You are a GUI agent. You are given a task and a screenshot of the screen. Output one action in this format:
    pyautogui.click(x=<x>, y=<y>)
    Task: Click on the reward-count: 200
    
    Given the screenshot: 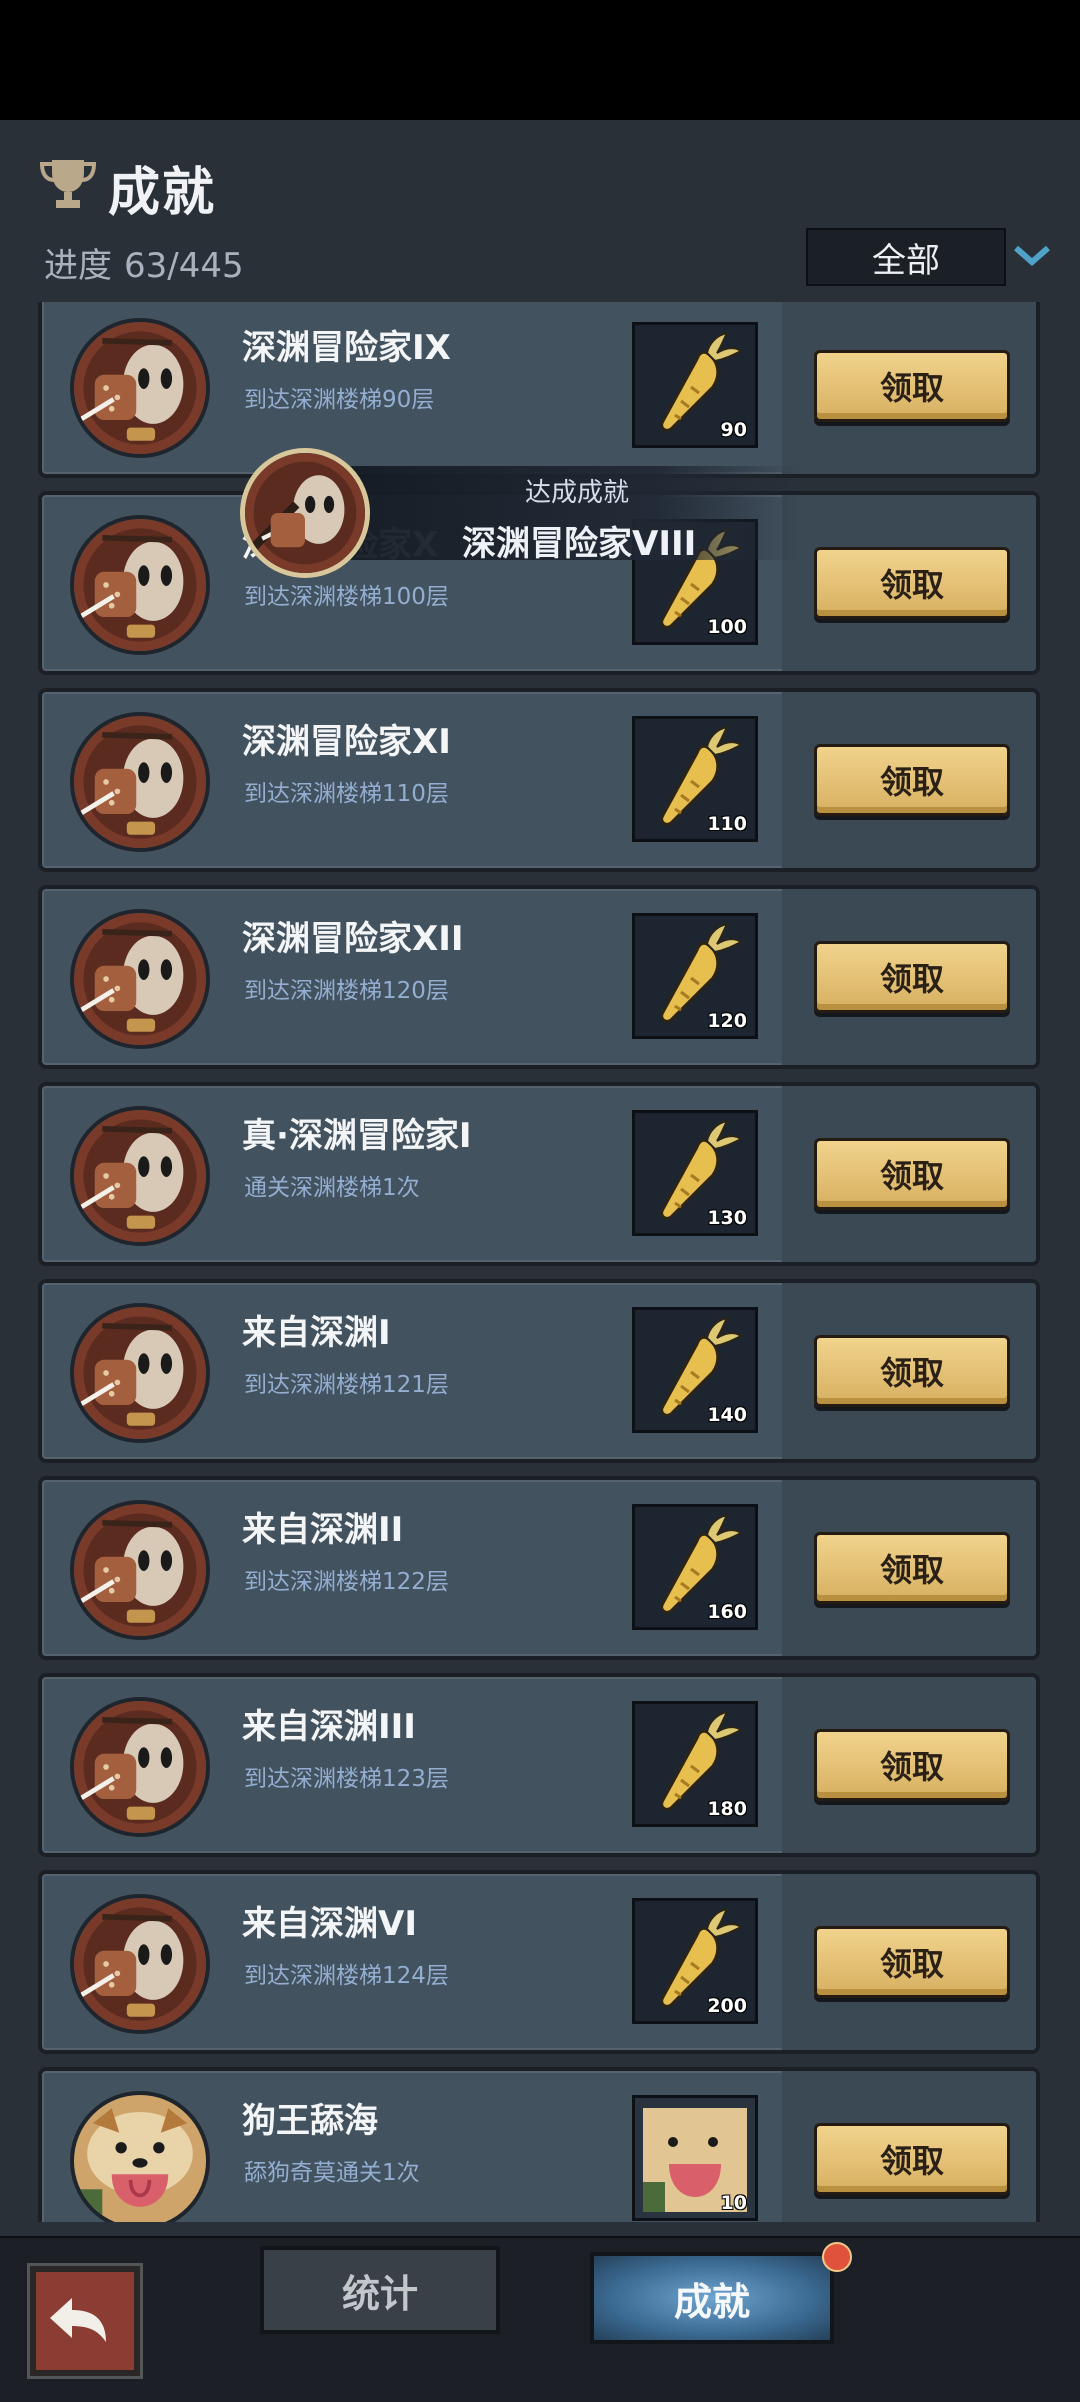 What is the action you would take?
    pyautogui.click(x=727, y=2006)
    